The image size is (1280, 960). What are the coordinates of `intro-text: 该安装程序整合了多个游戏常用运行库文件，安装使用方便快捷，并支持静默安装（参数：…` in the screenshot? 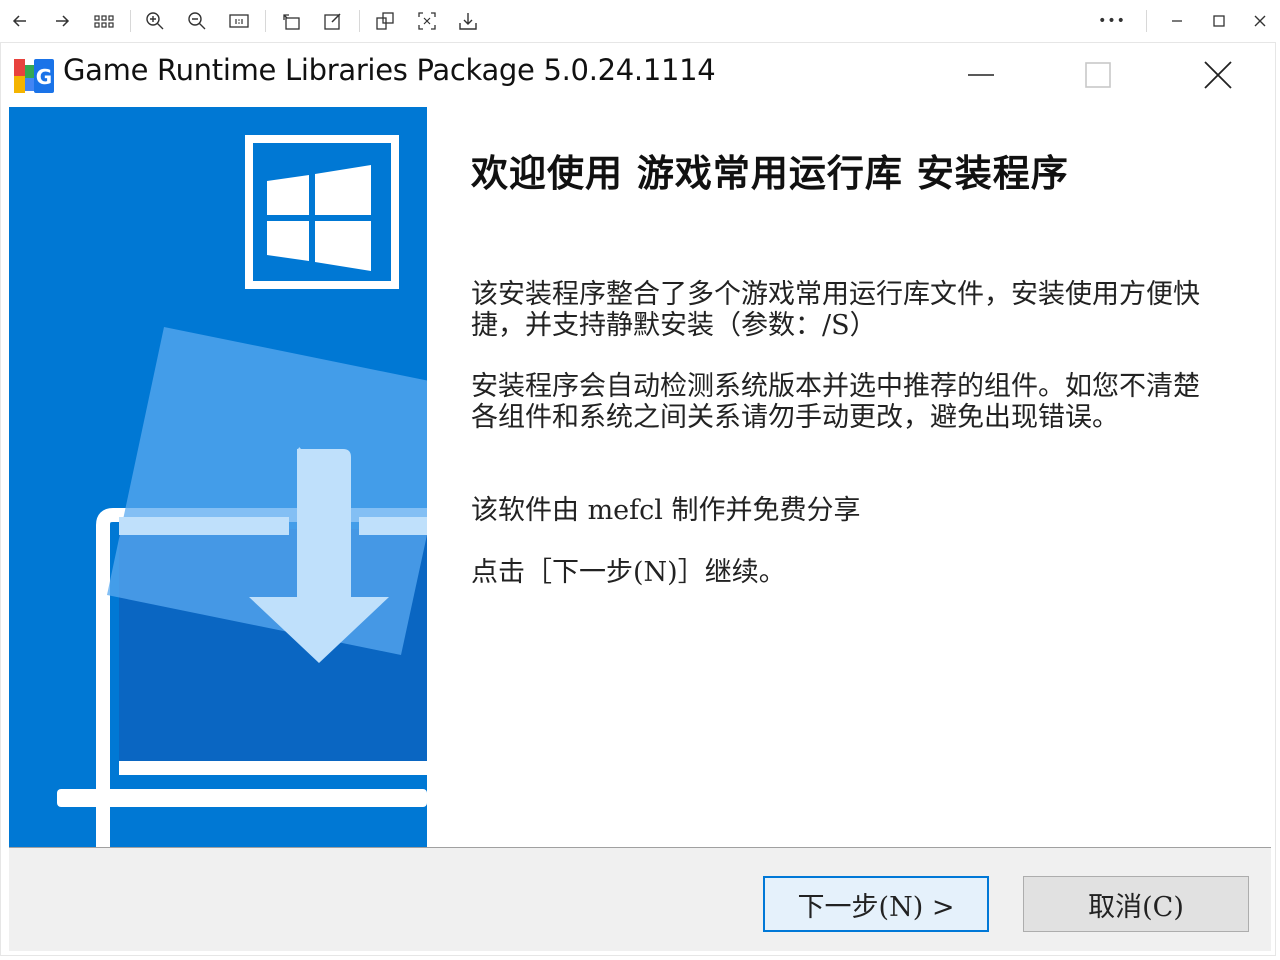 It's located at (835, 310).